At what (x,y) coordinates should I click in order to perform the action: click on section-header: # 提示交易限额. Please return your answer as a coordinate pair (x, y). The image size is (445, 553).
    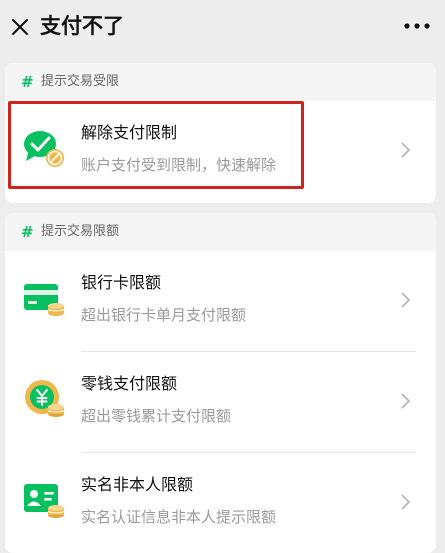
    Looking at the image, I should click on (220, 232).